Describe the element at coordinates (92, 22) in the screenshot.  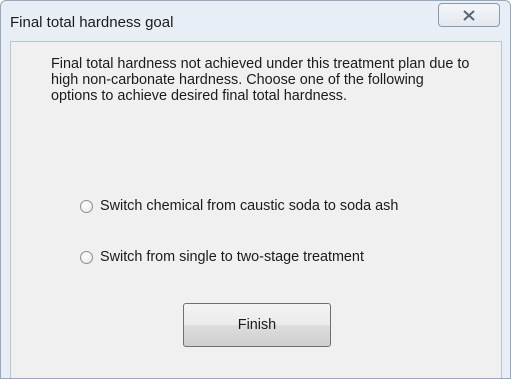
I see `window-title: Final total hardness goal` at that location.